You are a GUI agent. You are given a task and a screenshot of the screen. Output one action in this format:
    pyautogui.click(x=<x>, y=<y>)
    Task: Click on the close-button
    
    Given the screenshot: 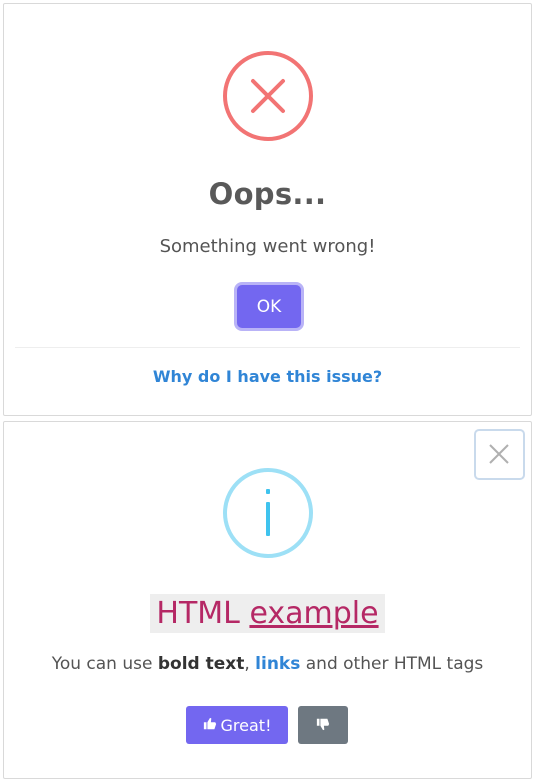 What is the action you would take?
    pyautogui.click(x=499, y=454)
    